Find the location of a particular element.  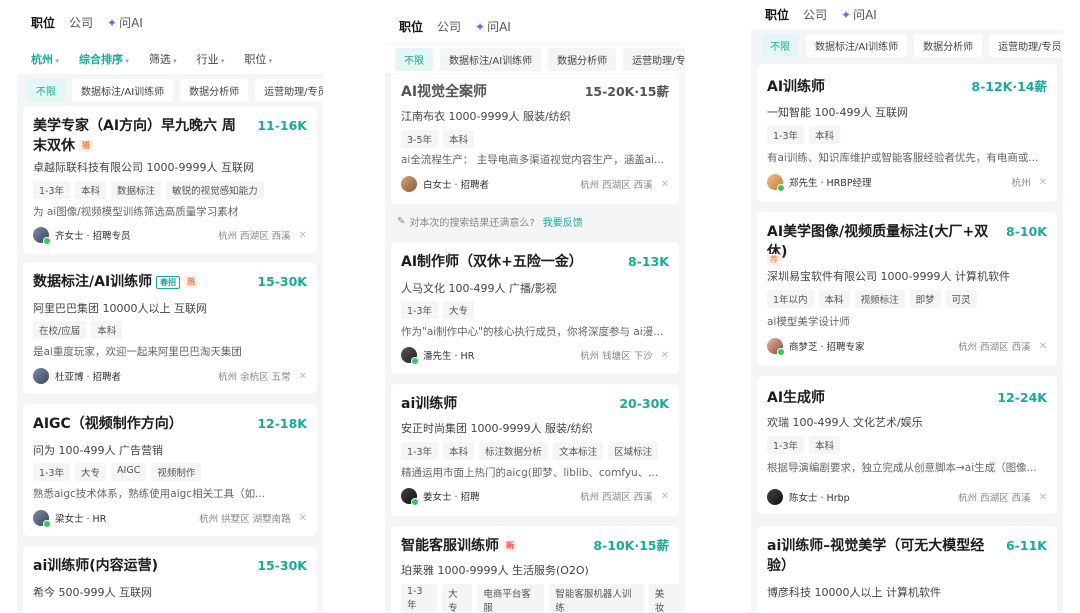

job-desc: ai模型美学设计师 is located at coordinates (808, 322).